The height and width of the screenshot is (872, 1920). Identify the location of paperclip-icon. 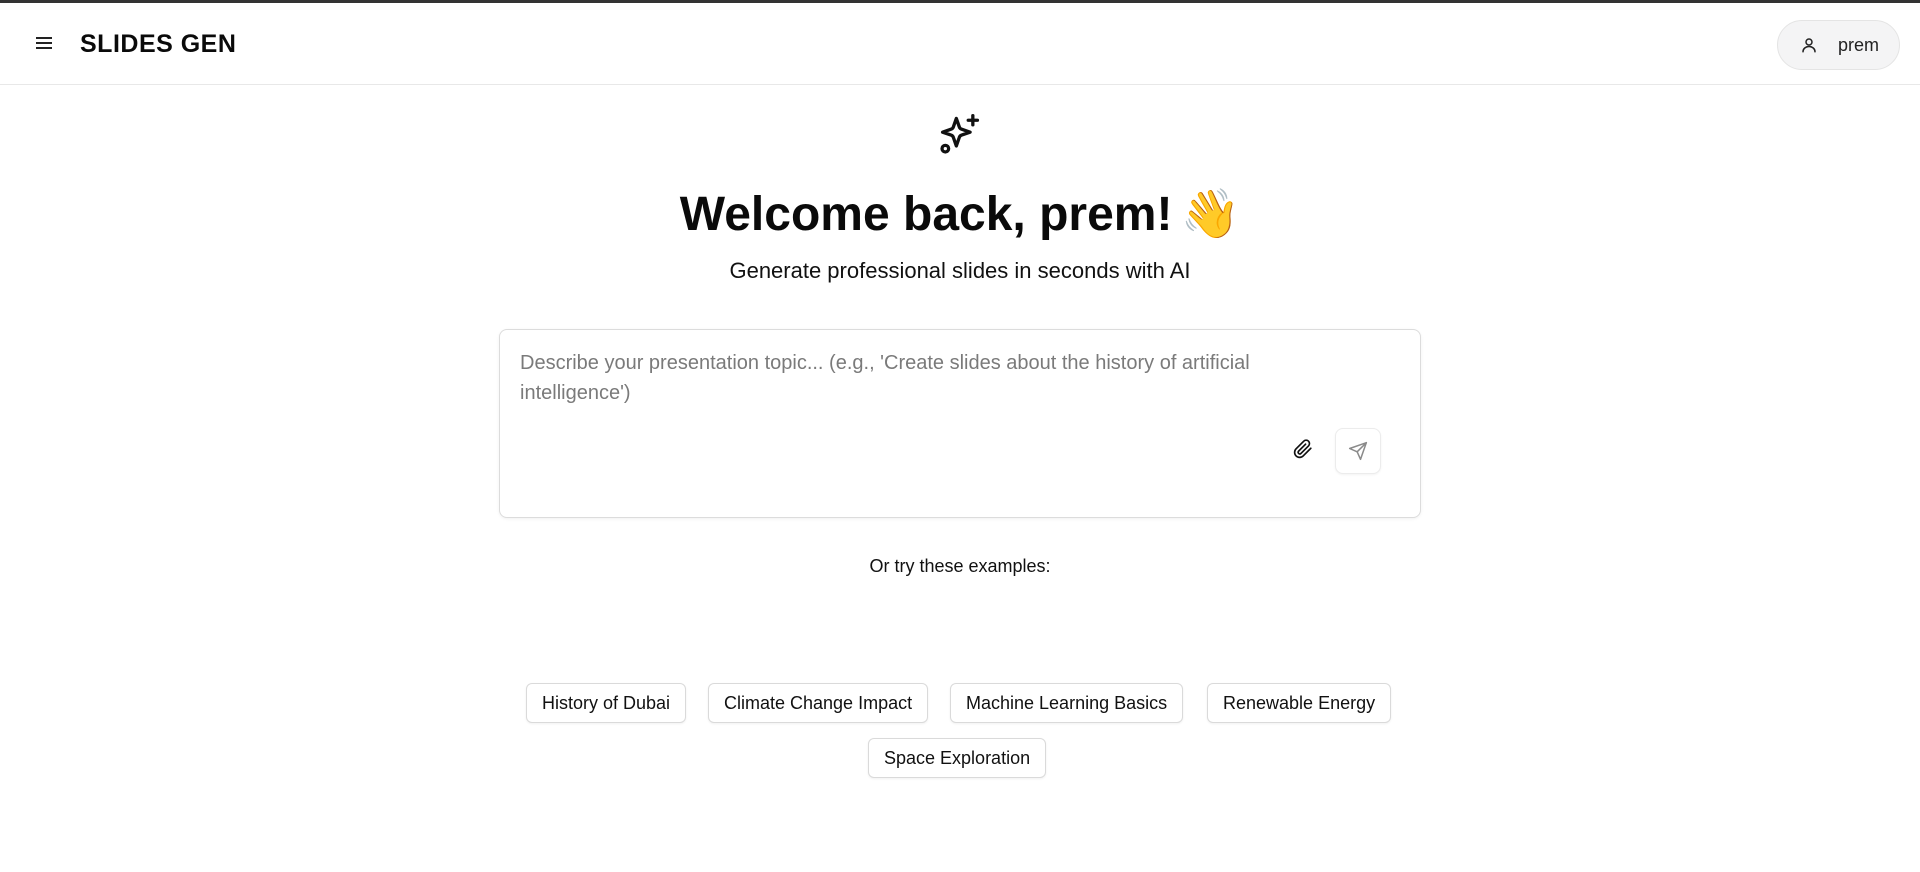
(1302, 449).